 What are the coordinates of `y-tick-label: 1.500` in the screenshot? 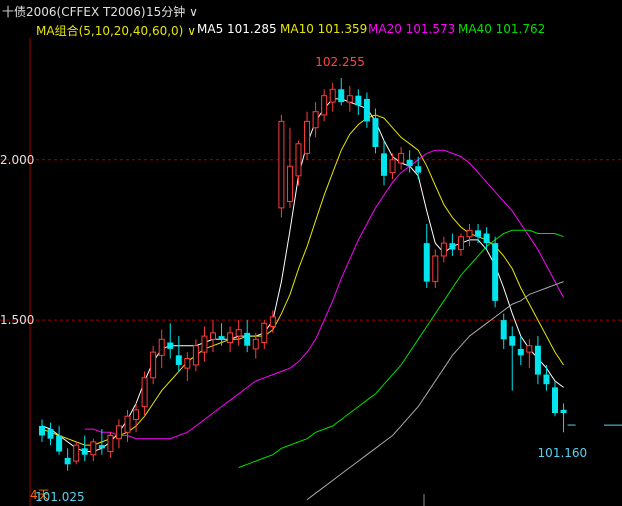 It's located at (17, 320).